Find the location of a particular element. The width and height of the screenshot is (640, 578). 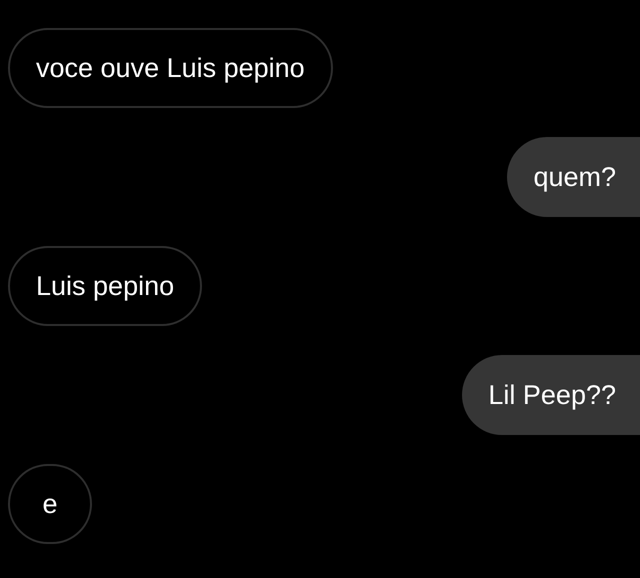

received-message-bubble: e is located at coordinates (50, 504).